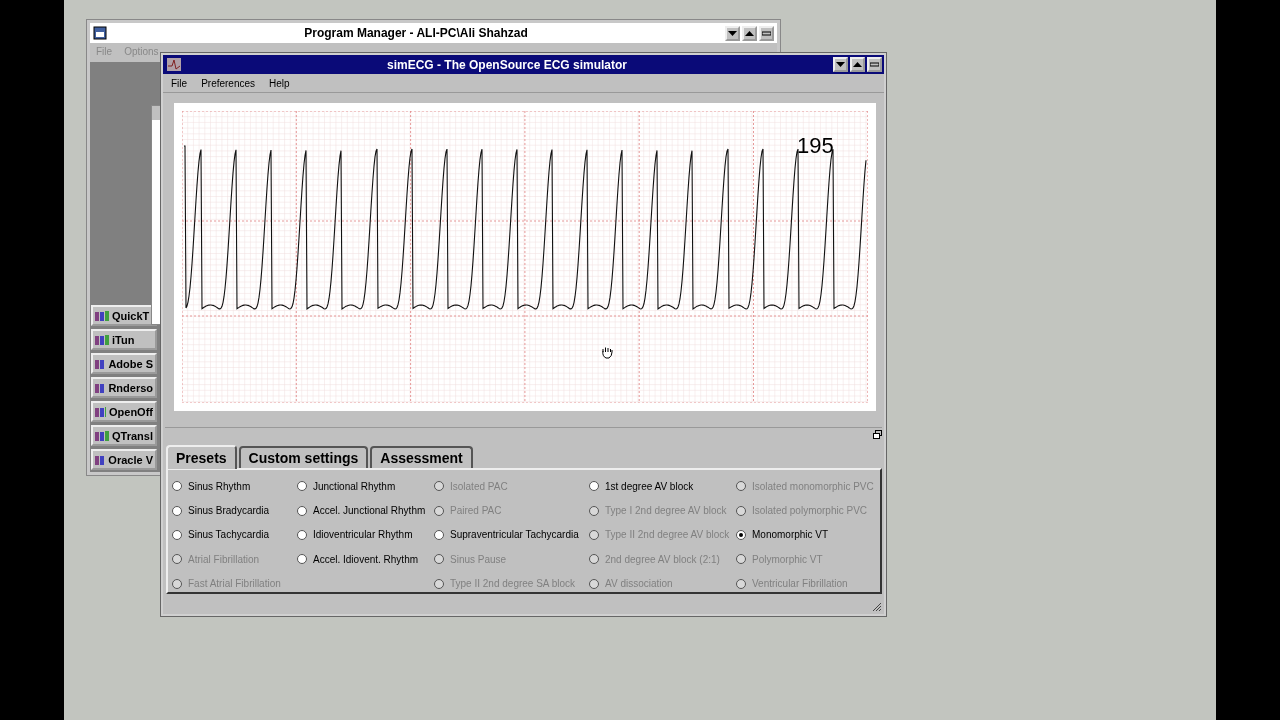 This screenshot has width=1280, height=720. I want to click on menu-item: File, so click(179, 83).